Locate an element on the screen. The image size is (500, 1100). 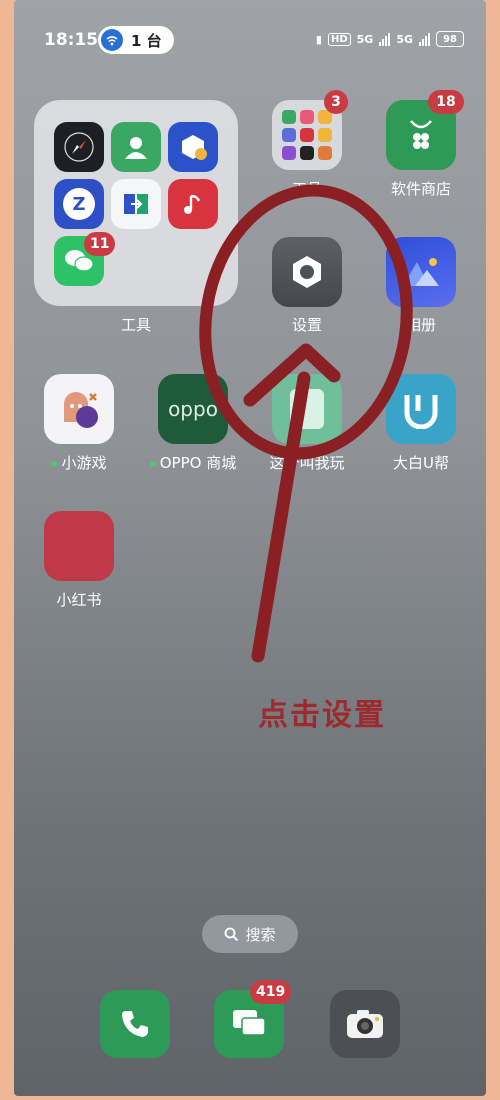
cube-app-icon is located at coordinates (193, 147).